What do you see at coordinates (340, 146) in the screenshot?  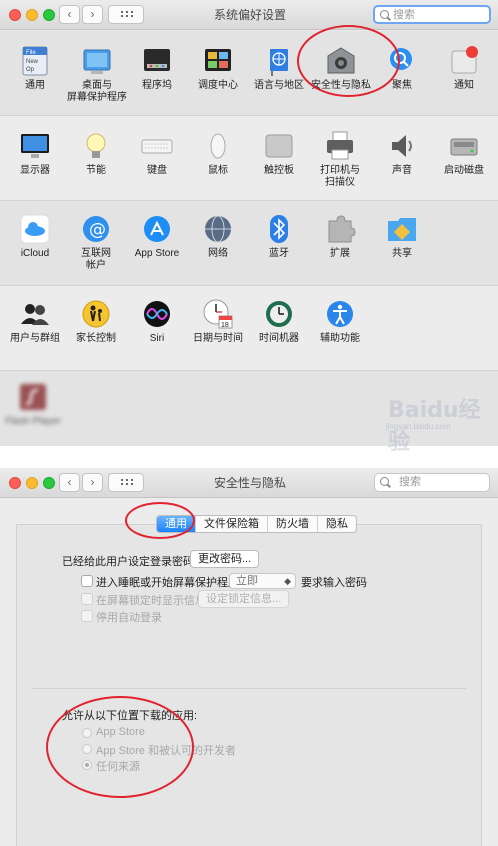 I see `printers-scanners-icon` at bounding box center [340, 146].